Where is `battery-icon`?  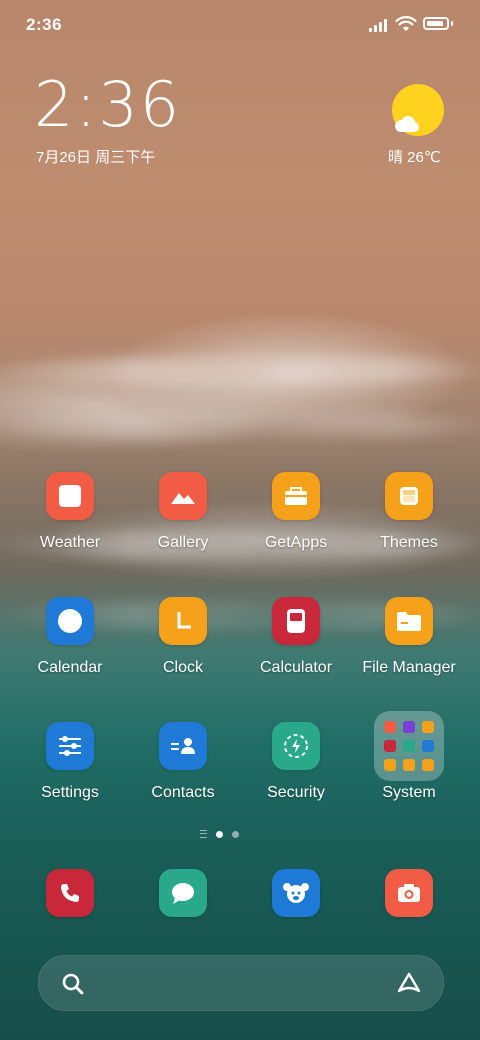 battery-icon is located at coordinates (436, 23).